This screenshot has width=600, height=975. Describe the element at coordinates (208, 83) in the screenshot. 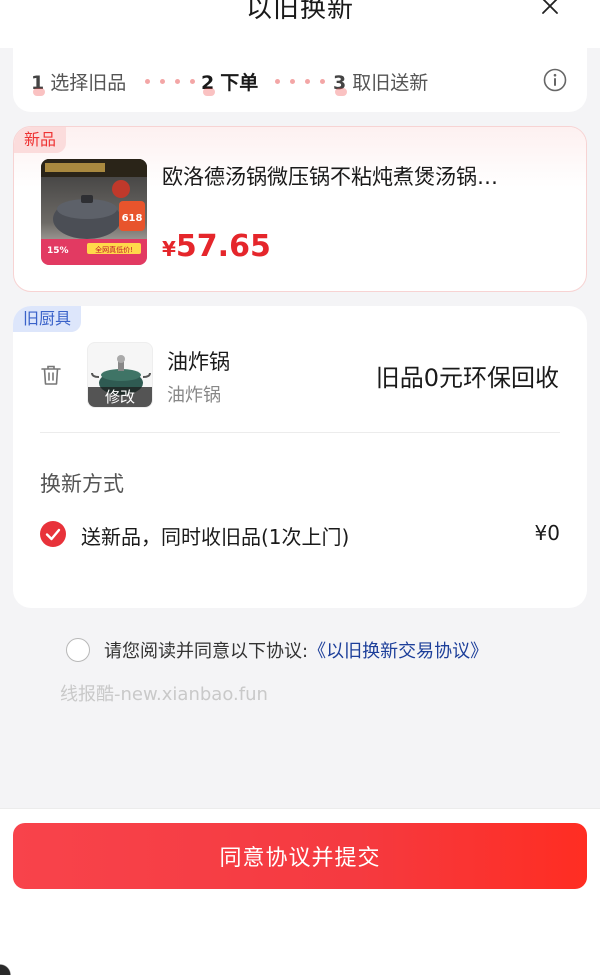

I see `step-number: 2` at that location.